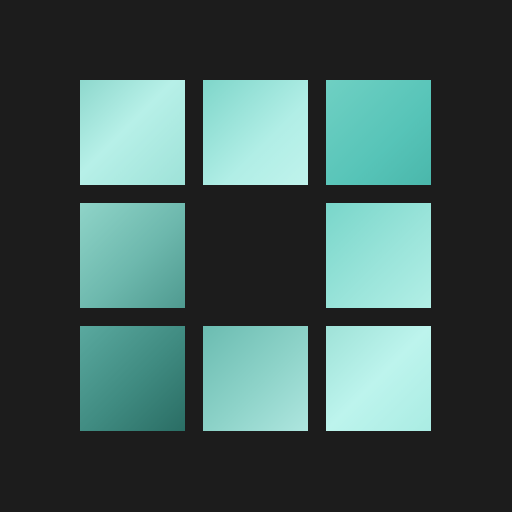  I want to click on grid-tile-r3c3, so click(378, 378).